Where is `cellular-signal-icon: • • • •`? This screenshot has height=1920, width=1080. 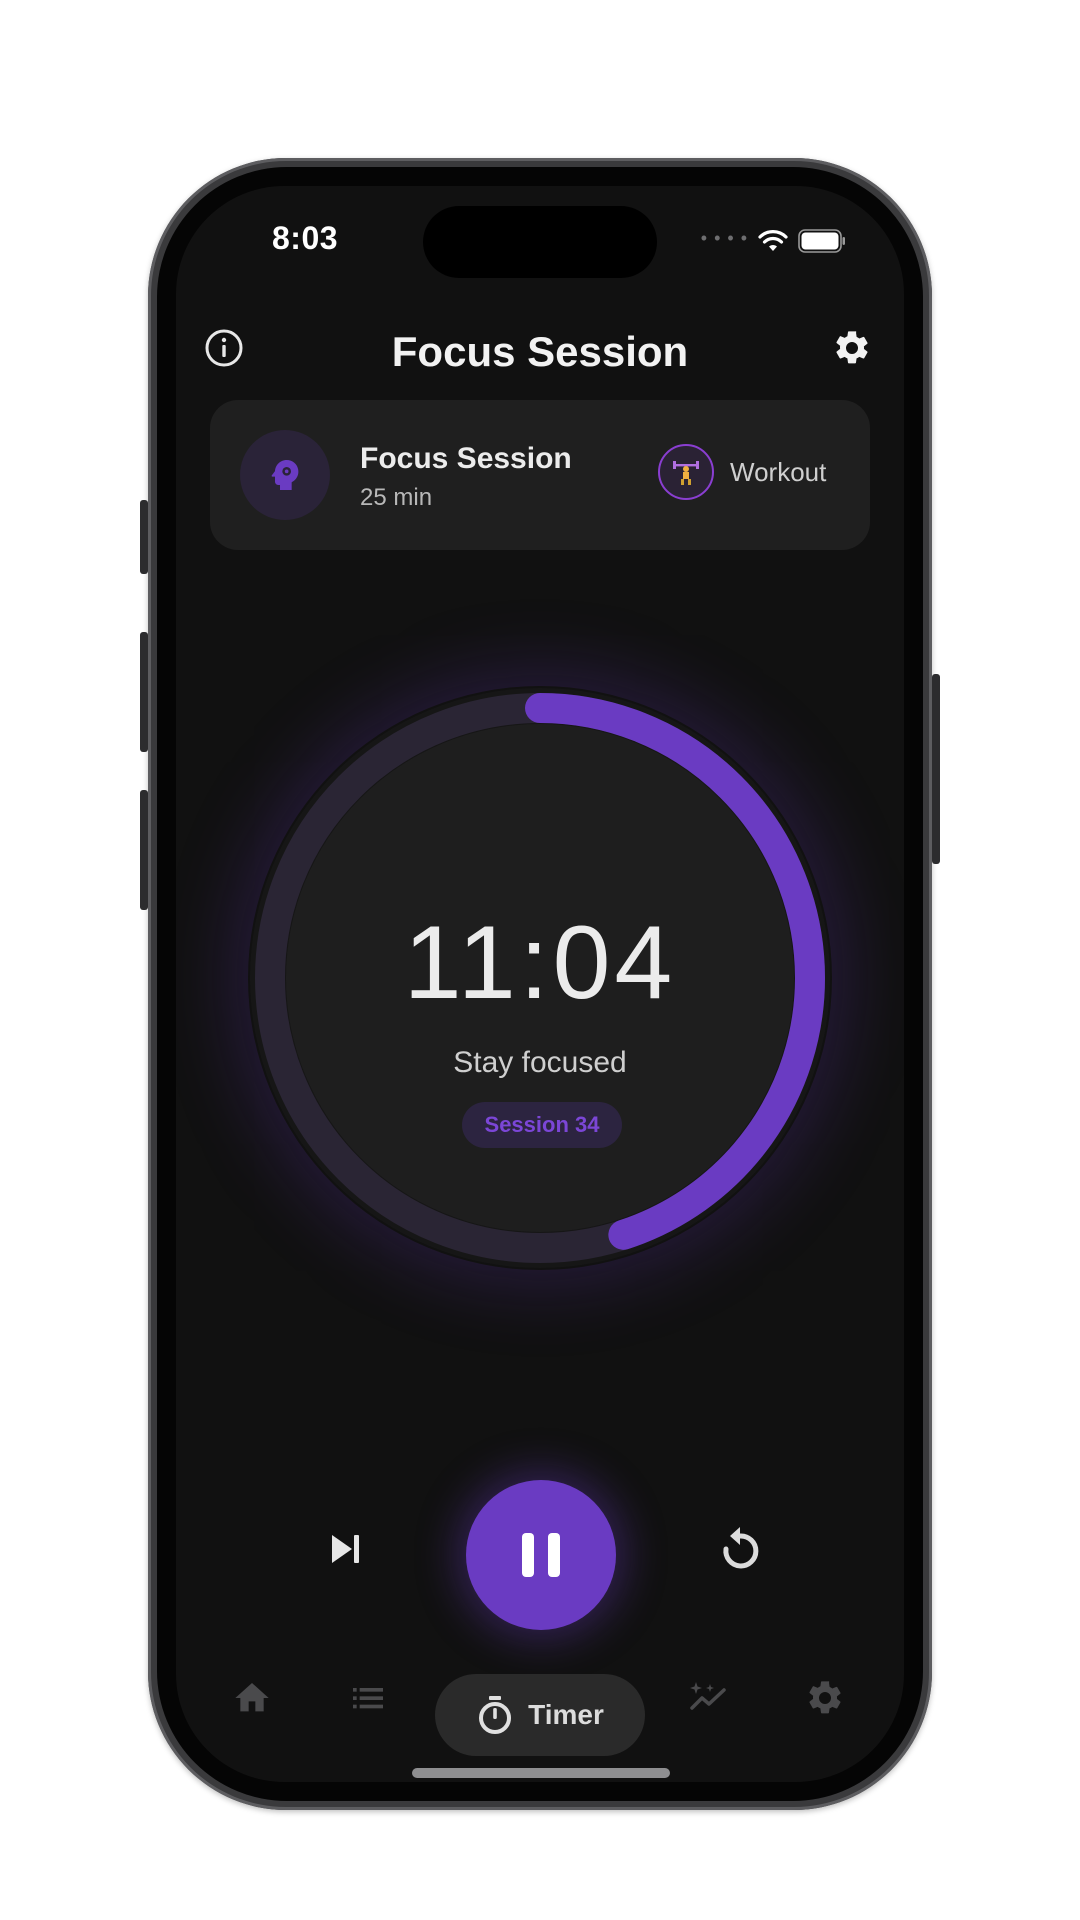 cellular-signal-icon: • • • • is located at coordinates (724, 237).